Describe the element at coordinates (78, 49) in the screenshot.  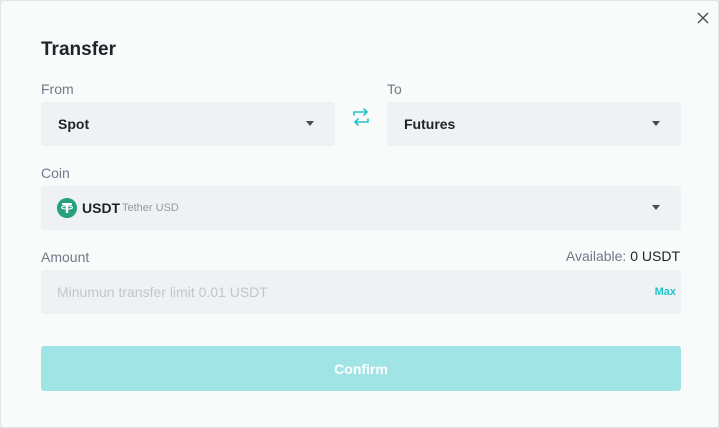
I see `dialog-title: Transfer` at that location.